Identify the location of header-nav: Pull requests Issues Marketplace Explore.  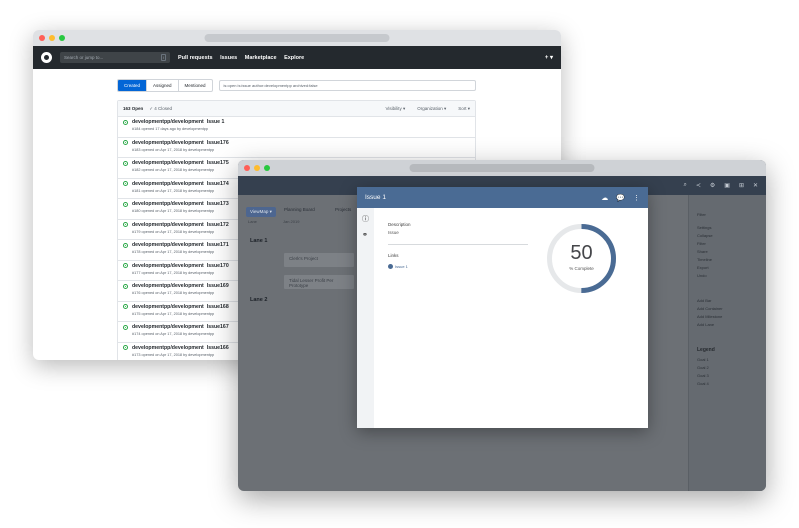
(244, 58).